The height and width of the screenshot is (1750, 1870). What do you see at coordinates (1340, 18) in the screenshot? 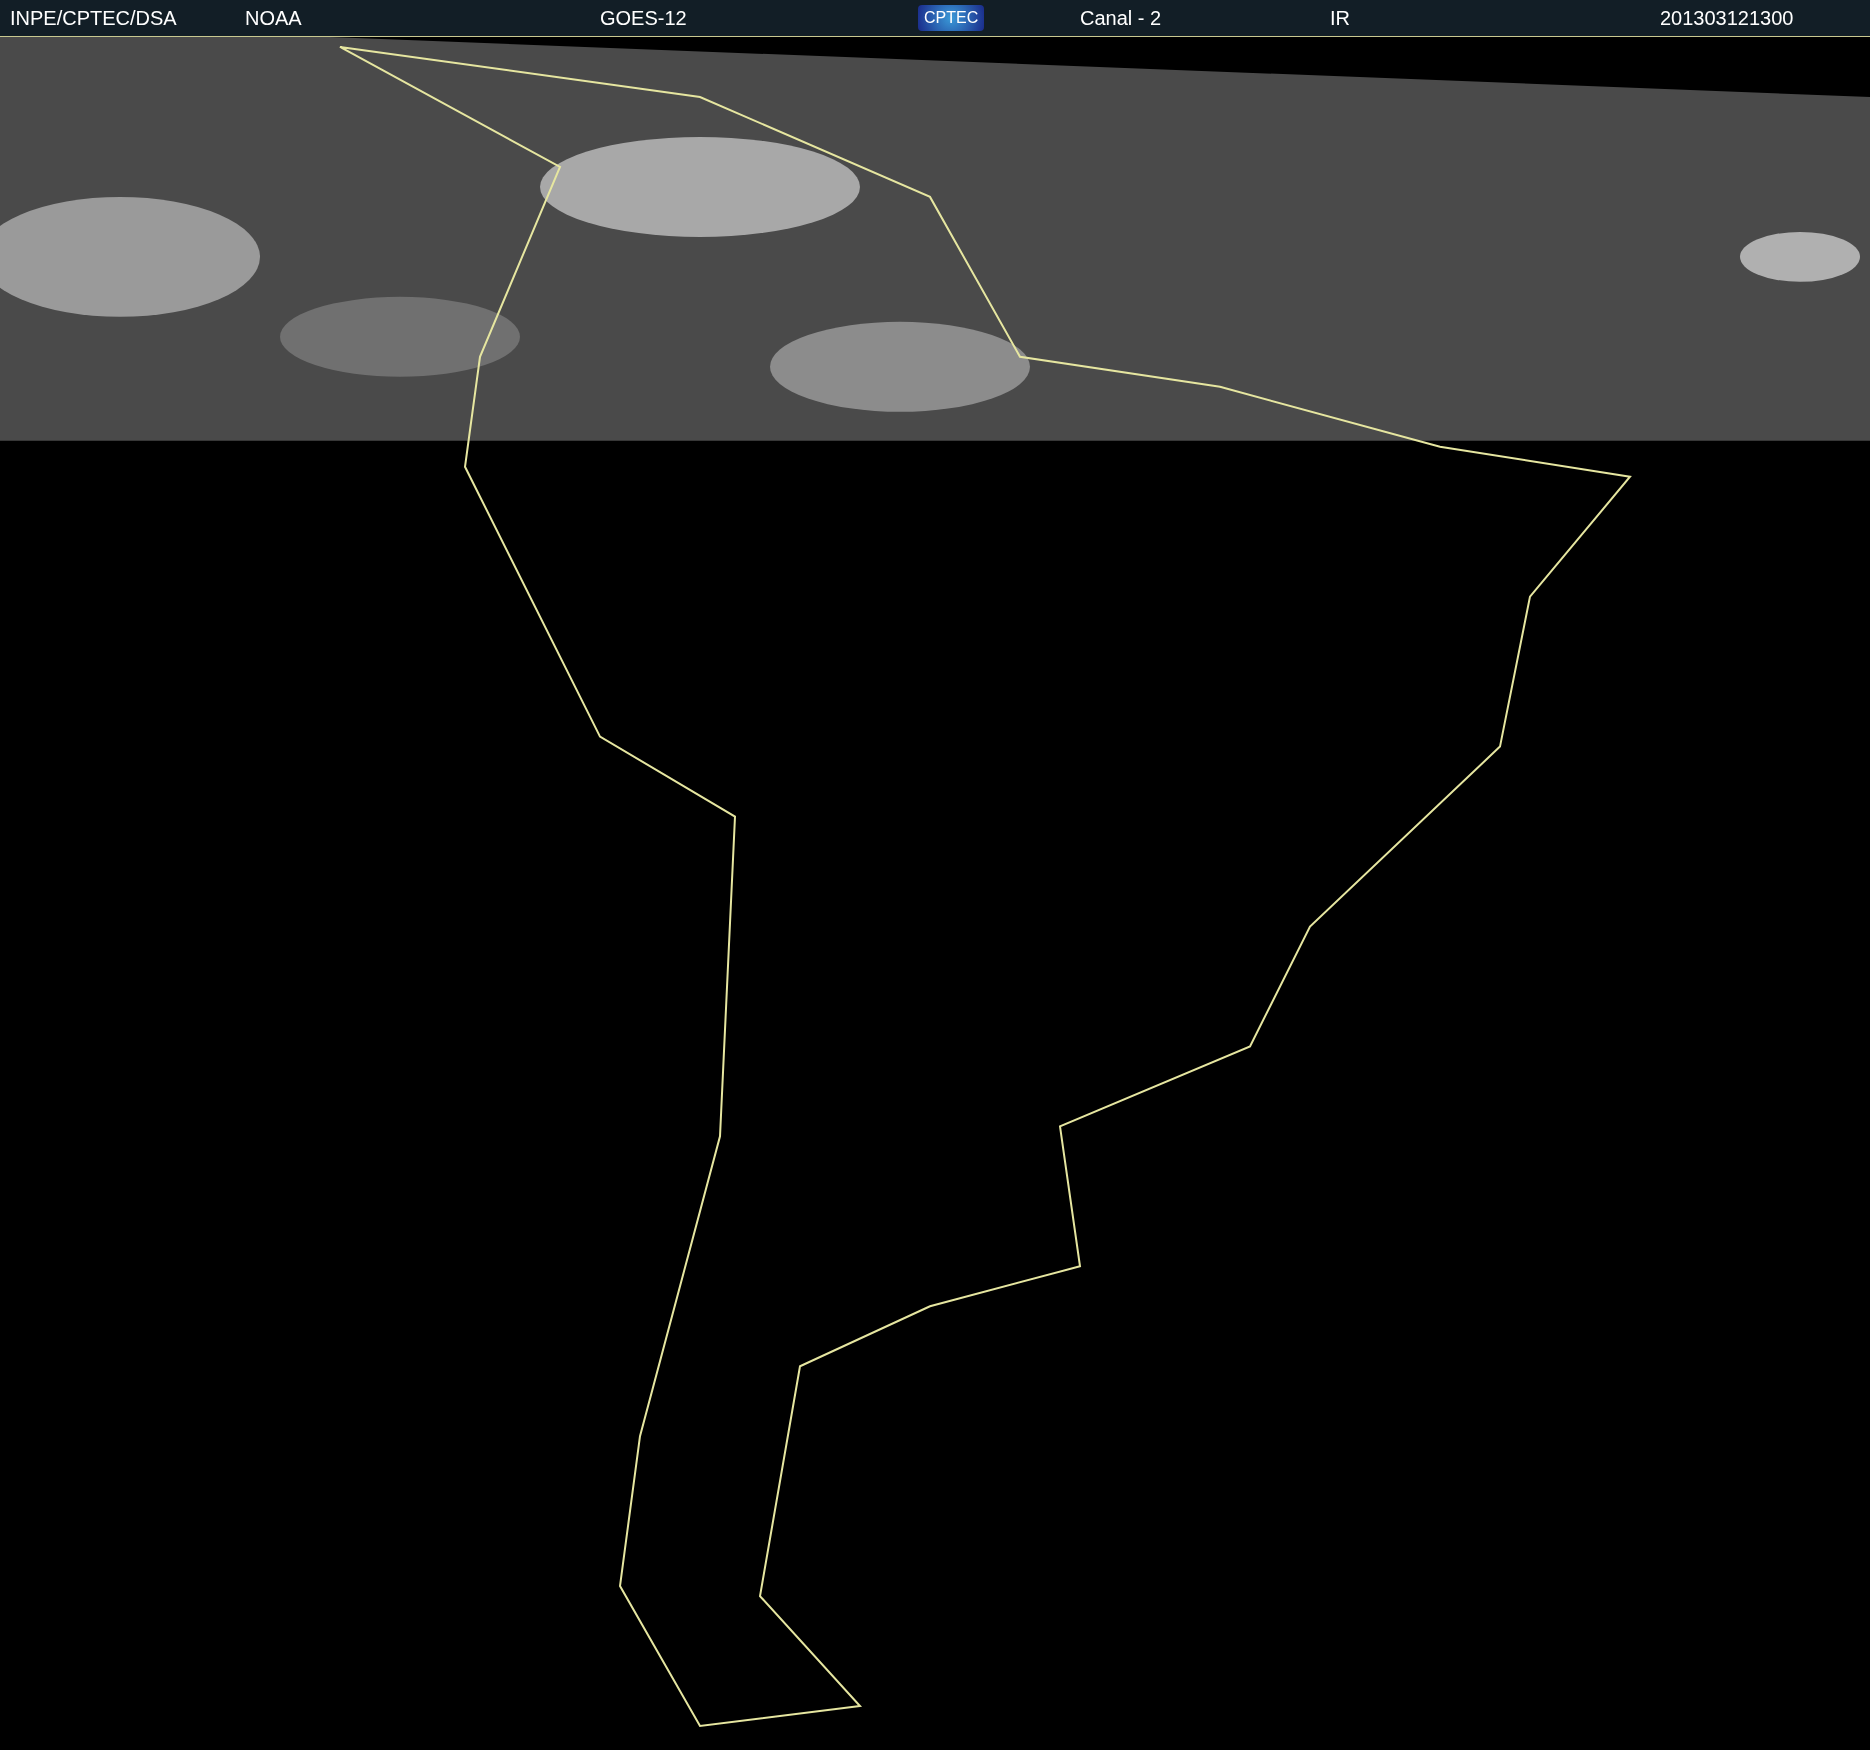
I see `header-text: IR` at bounding box center [1340, 18].